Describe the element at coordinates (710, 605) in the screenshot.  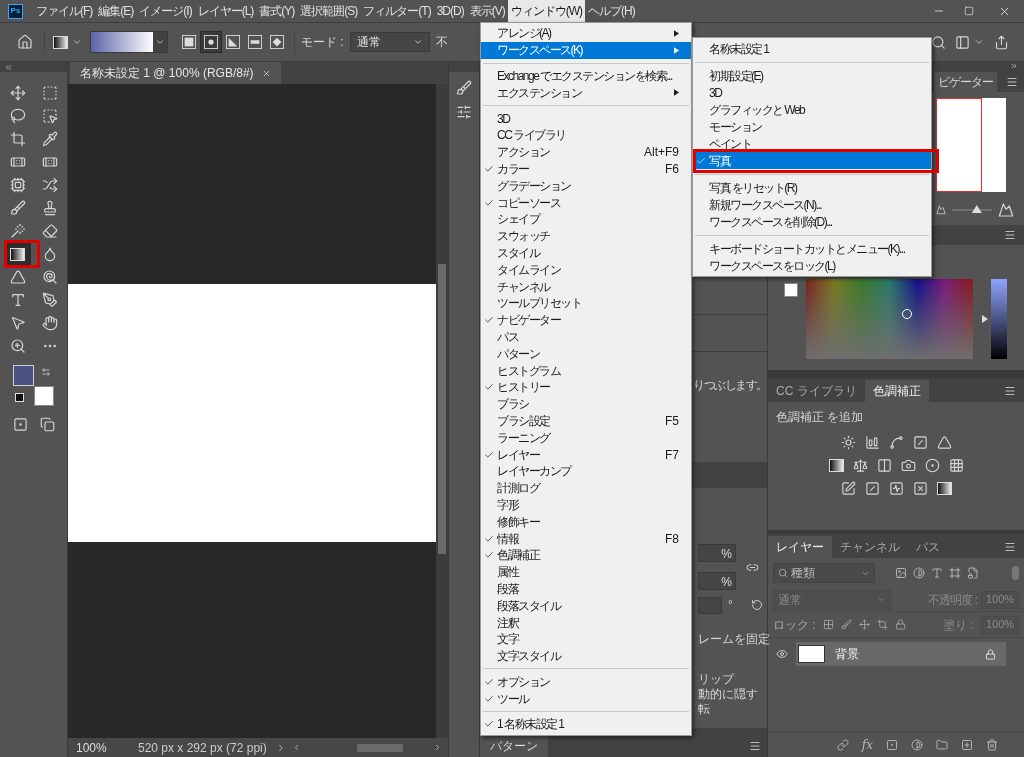
I see `input-field` at that location.